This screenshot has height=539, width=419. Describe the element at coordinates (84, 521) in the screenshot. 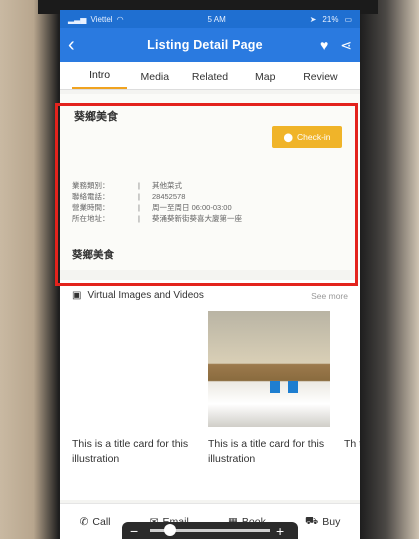

I see `phone-icon: ✆` at that location.